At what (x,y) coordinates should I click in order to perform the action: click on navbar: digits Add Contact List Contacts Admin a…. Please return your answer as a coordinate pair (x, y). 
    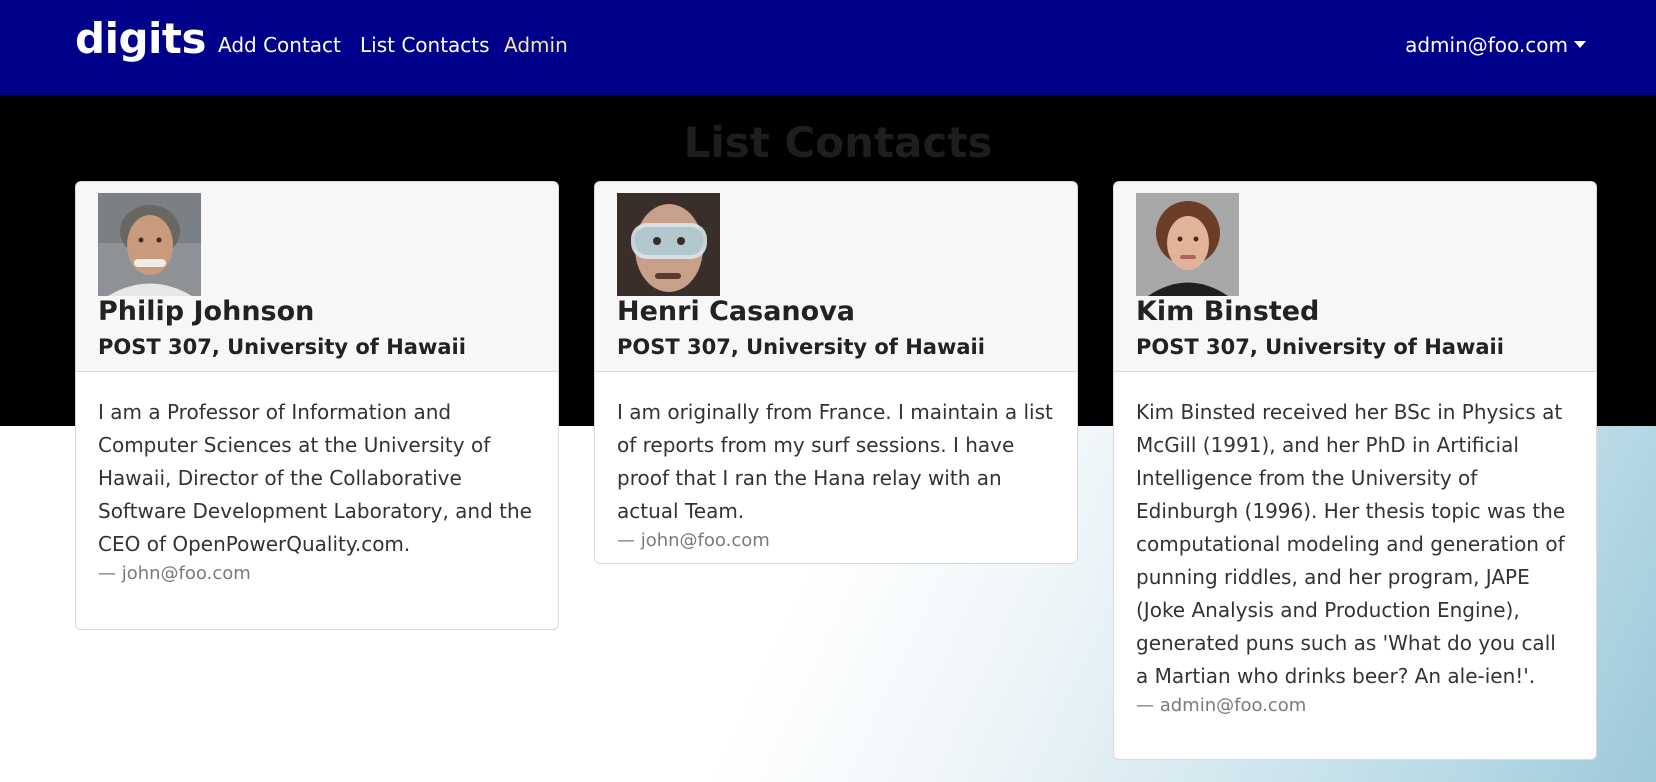
    Looking at the image, I should click on (828, 47).